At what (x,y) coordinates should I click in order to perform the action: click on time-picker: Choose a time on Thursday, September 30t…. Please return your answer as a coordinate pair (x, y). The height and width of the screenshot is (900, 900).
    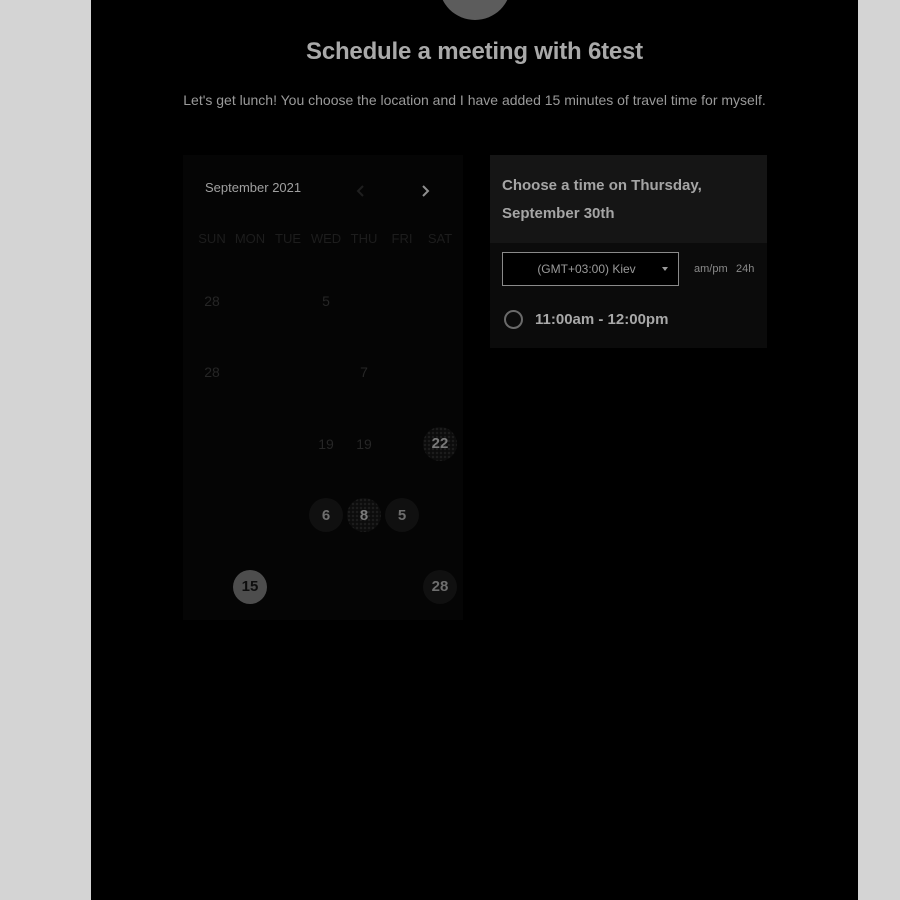
    Looking at the image, I should click on (628, 251).